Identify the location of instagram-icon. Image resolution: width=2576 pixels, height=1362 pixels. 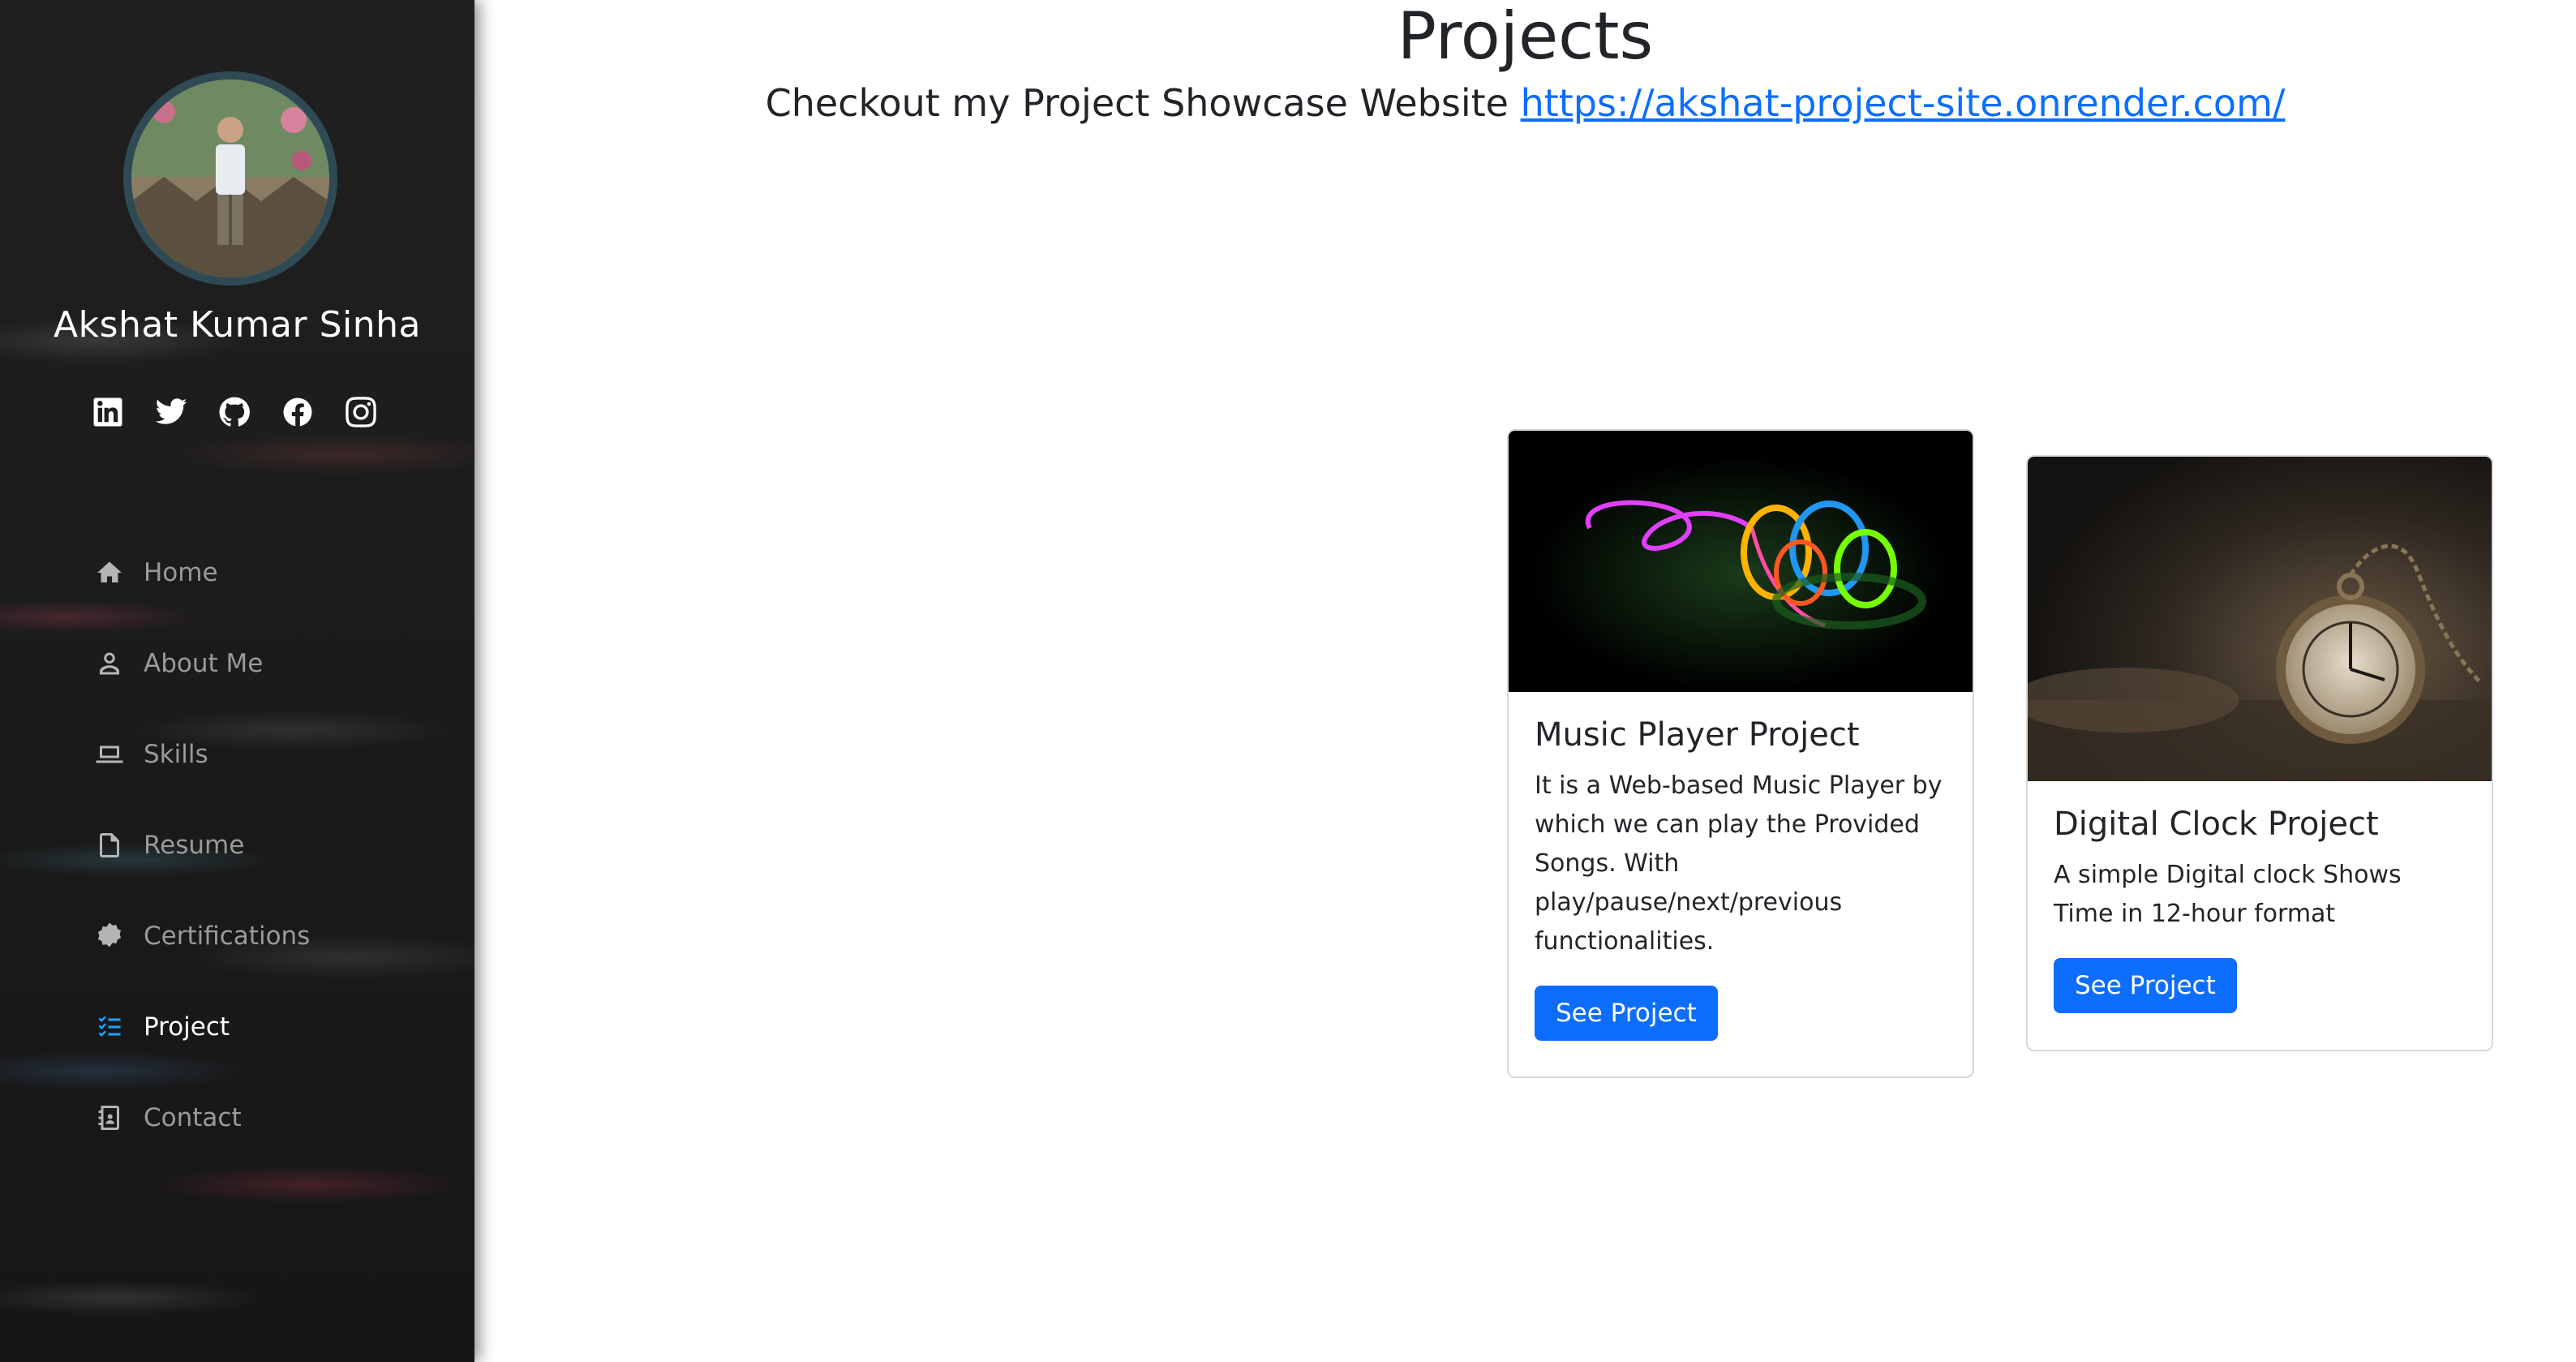
(361, 412).